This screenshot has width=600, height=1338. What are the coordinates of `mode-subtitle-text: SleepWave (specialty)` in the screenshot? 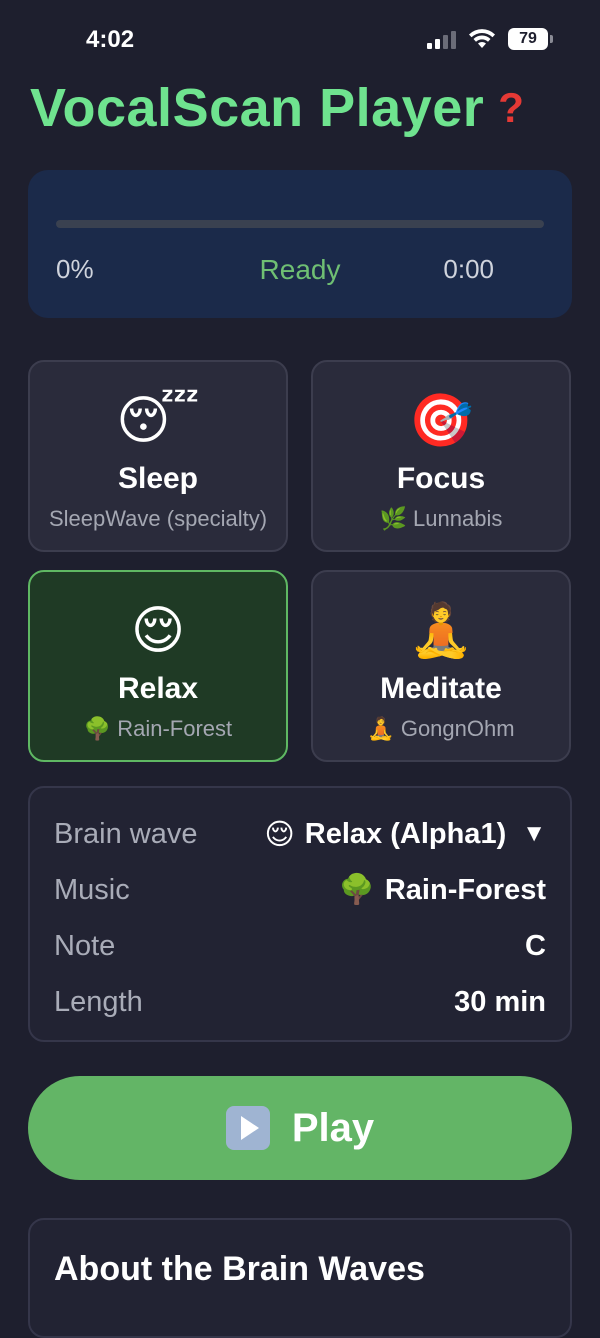 It's located at (158, 518).